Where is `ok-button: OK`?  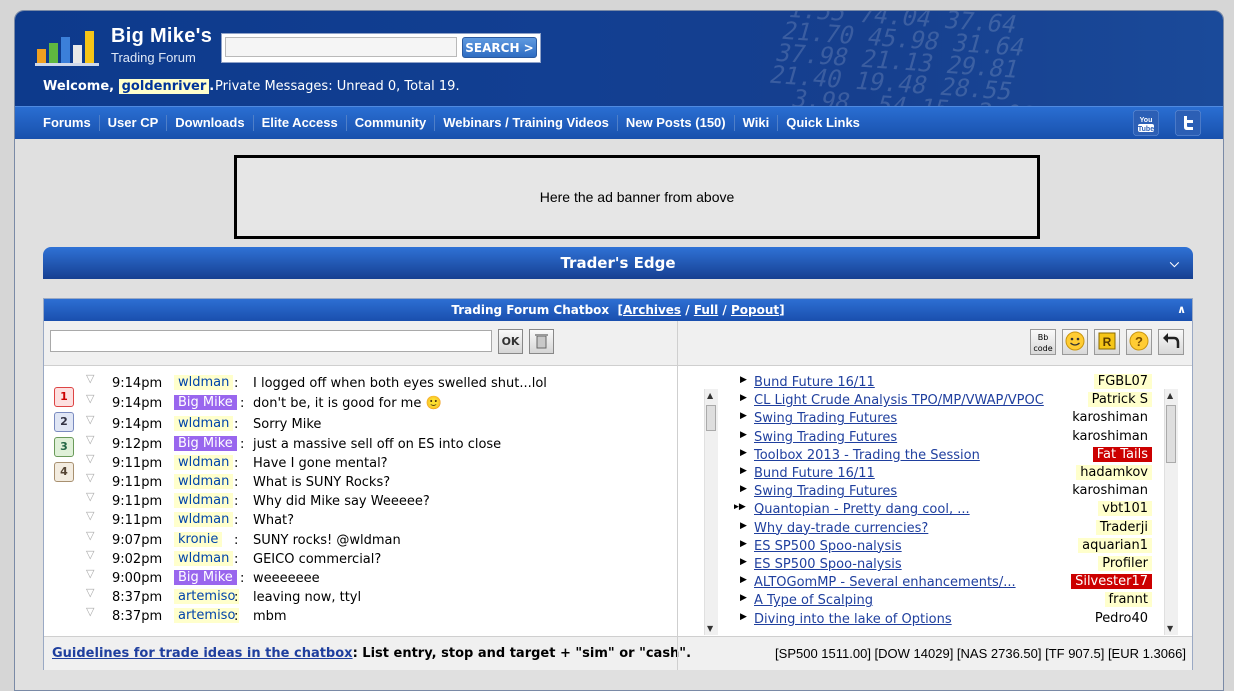 ok-button: OK is located at coordinates (510, 341).